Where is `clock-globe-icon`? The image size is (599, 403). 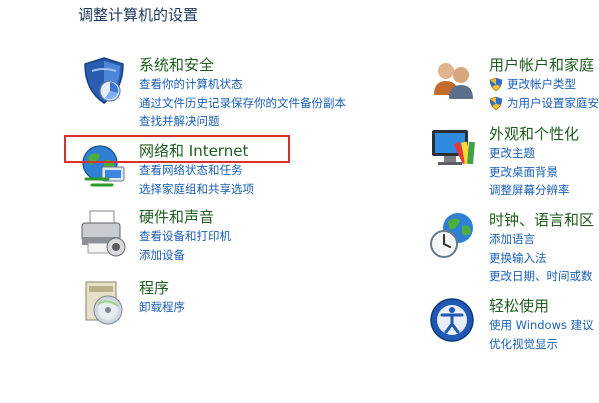
clock-globe-icon is located at coordinates (454, 236).